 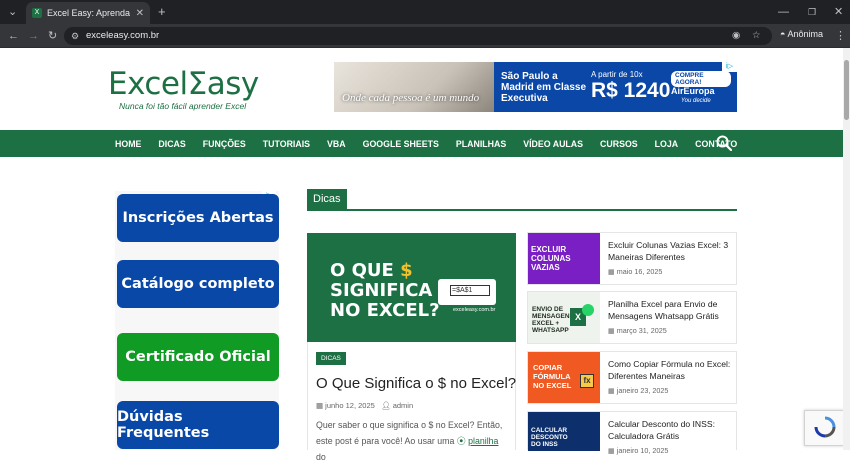 What do you see at coordinates (224, 144) in the screenshot?
I see `nav-item: FUNÇÕES` at bounding box center [224, 144].